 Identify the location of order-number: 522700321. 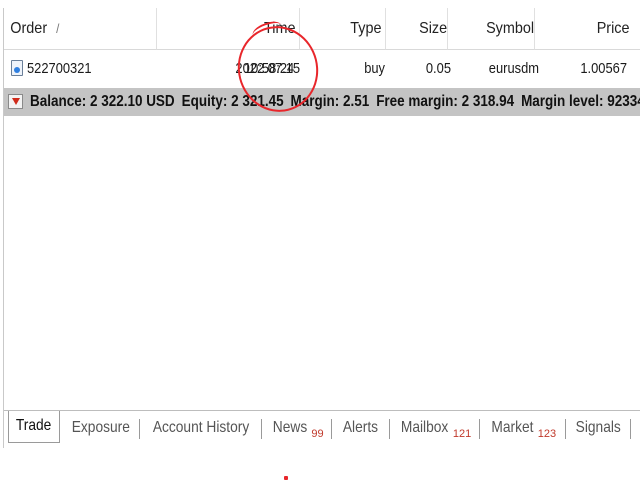
(59, 68).